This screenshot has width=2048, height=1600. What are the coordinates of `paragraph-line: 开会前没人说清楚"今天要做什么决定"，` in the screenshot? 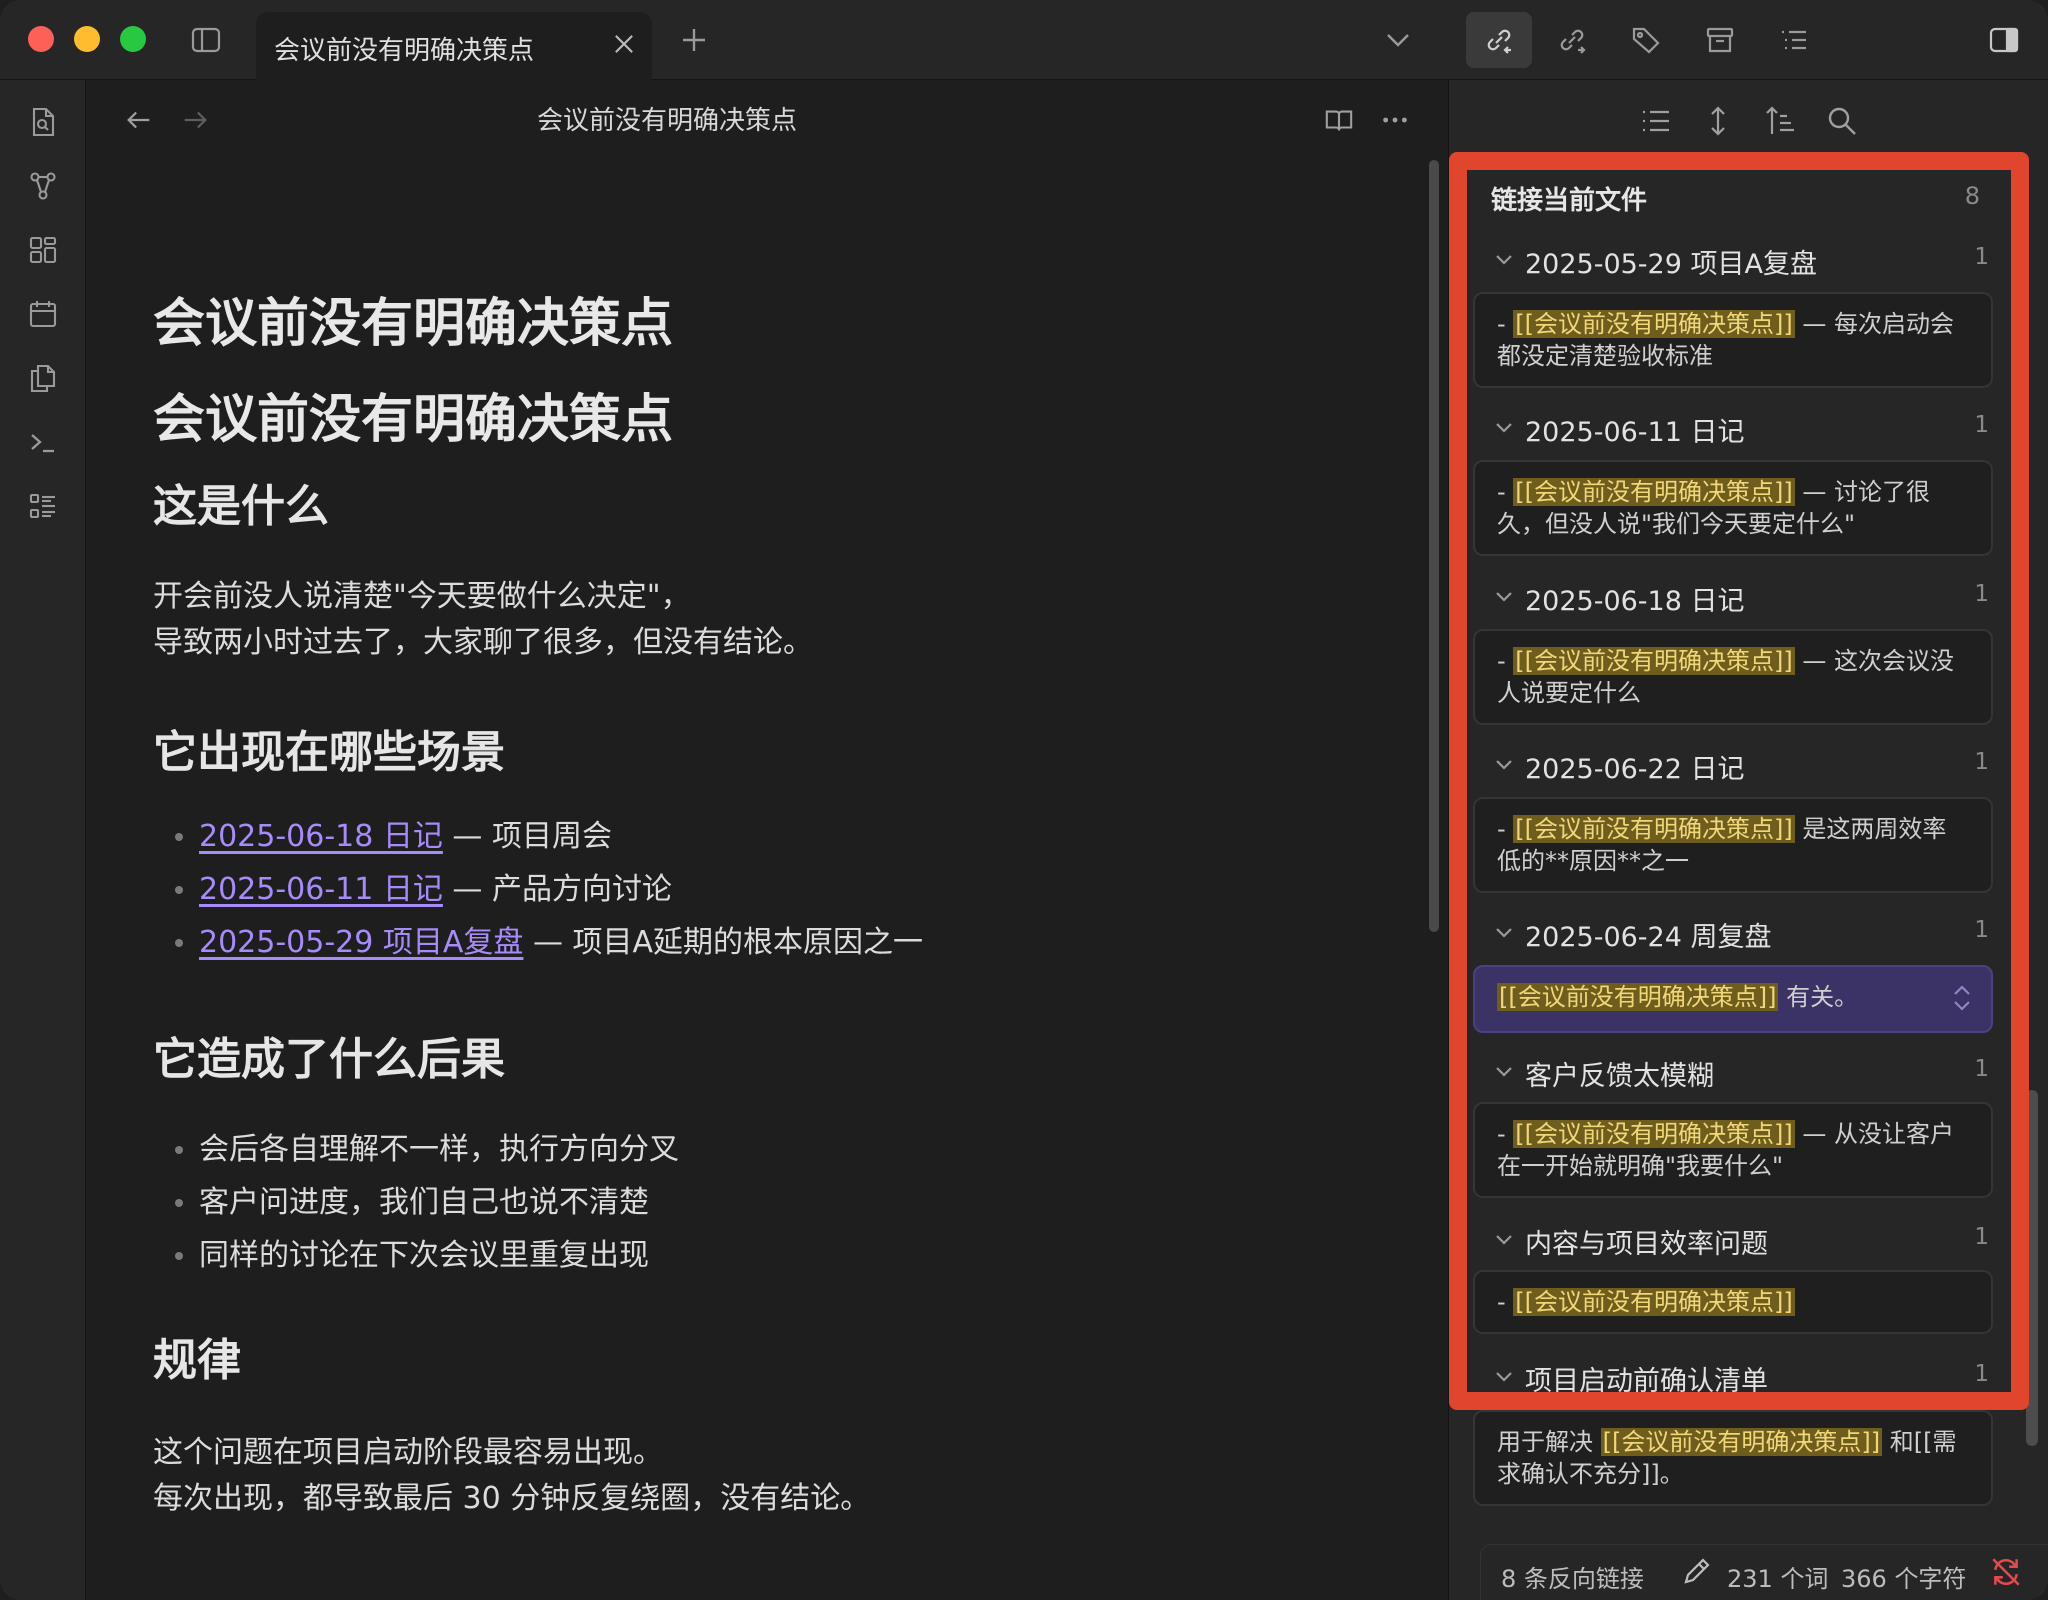 It's located at (422, 596).